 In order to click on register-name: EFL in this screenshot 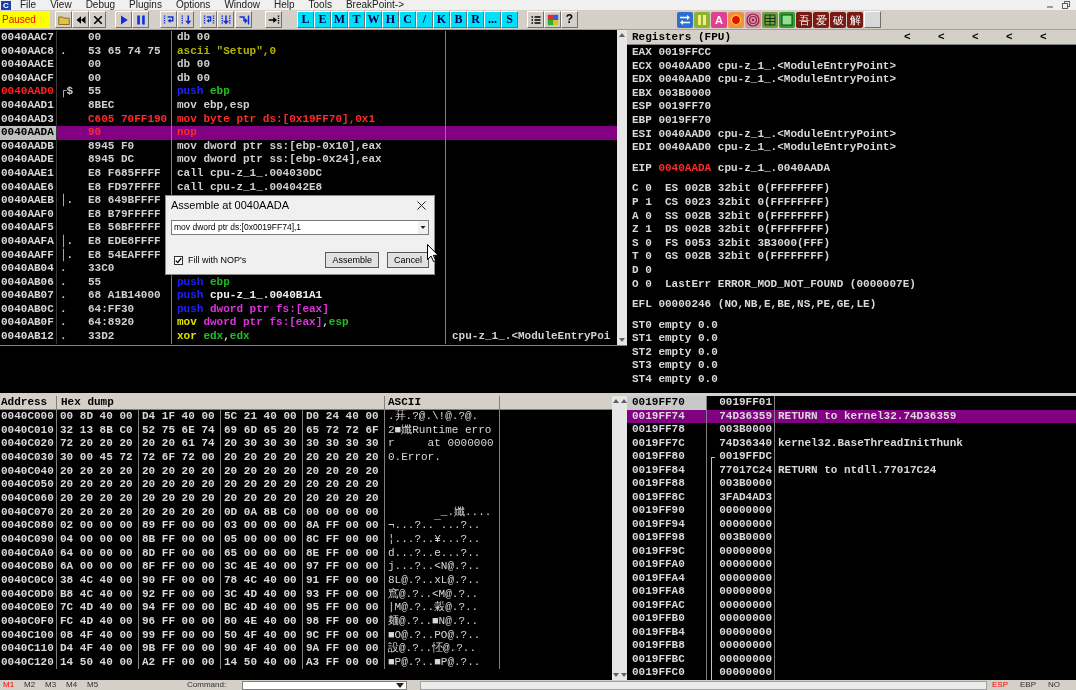, I will do `click(642, 305)`.